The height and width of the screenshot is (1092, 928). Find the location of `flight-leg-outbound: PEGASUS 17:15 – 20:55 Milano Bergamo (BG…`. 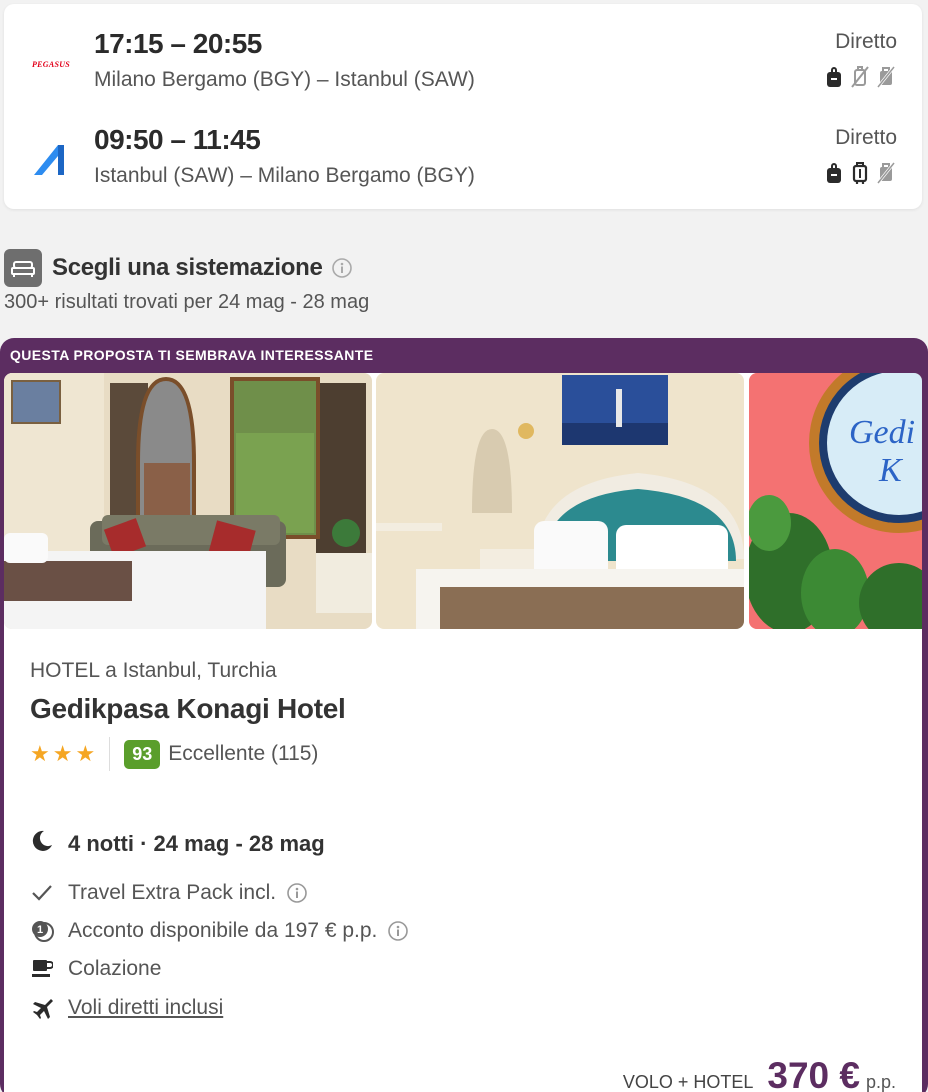

flight-leg-outbound: PEGASUS 17:15 – 20:55 Milano Bergamo (BG… is located at coordinates (463, 67).